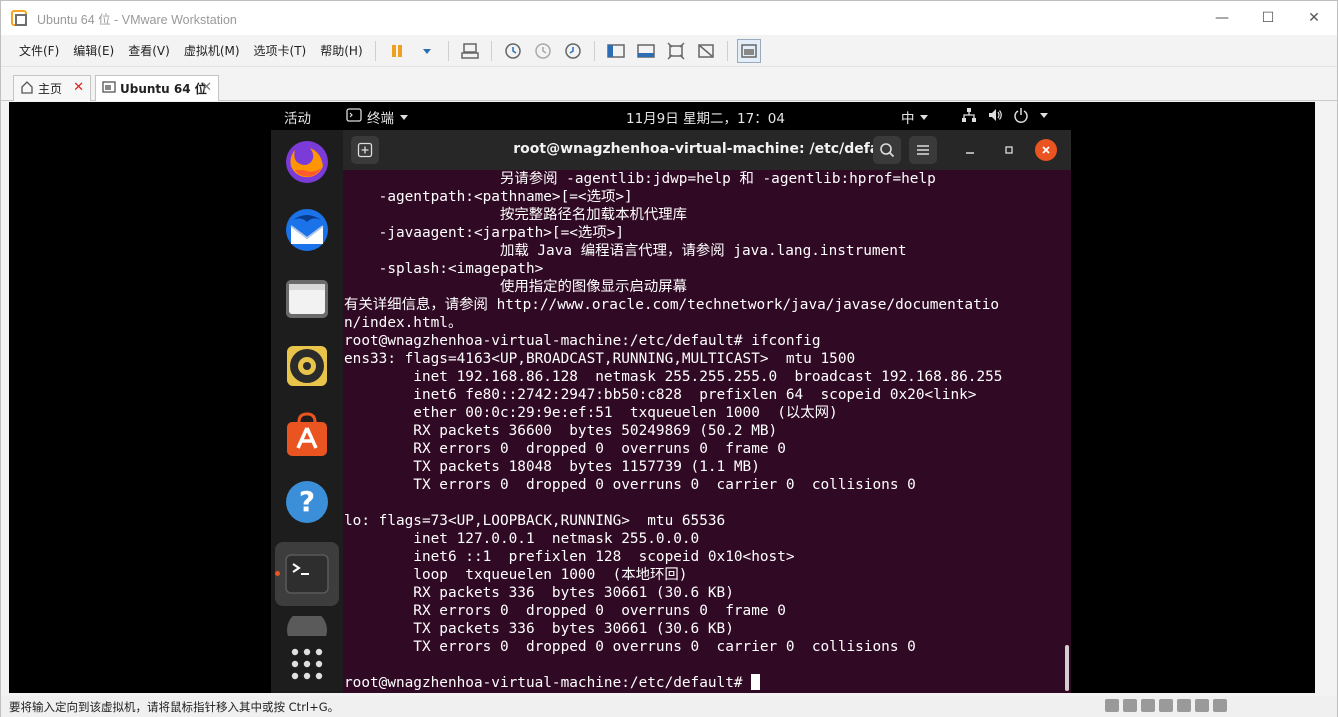 The height and width of the screenshot is (717, 1338). I want to click on menu-file: 文件(F), so click(39, 50).